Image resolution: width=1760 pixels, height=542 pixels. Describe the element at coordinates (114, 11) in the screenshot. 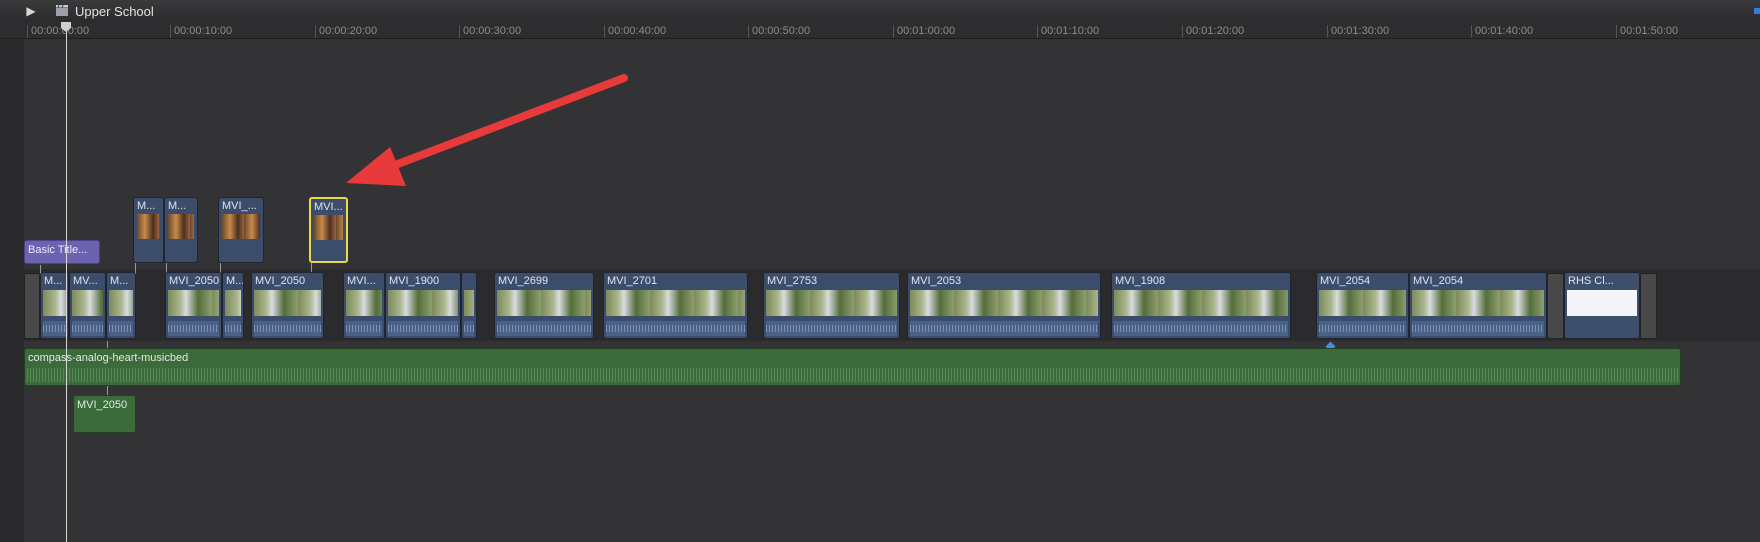

I see `project-title: Upper School` at that location.